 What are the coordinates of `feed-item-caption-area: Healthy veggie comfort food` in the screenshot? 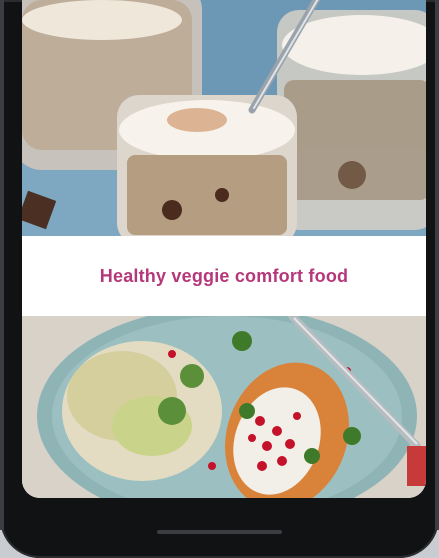 It's located at (224, 276).